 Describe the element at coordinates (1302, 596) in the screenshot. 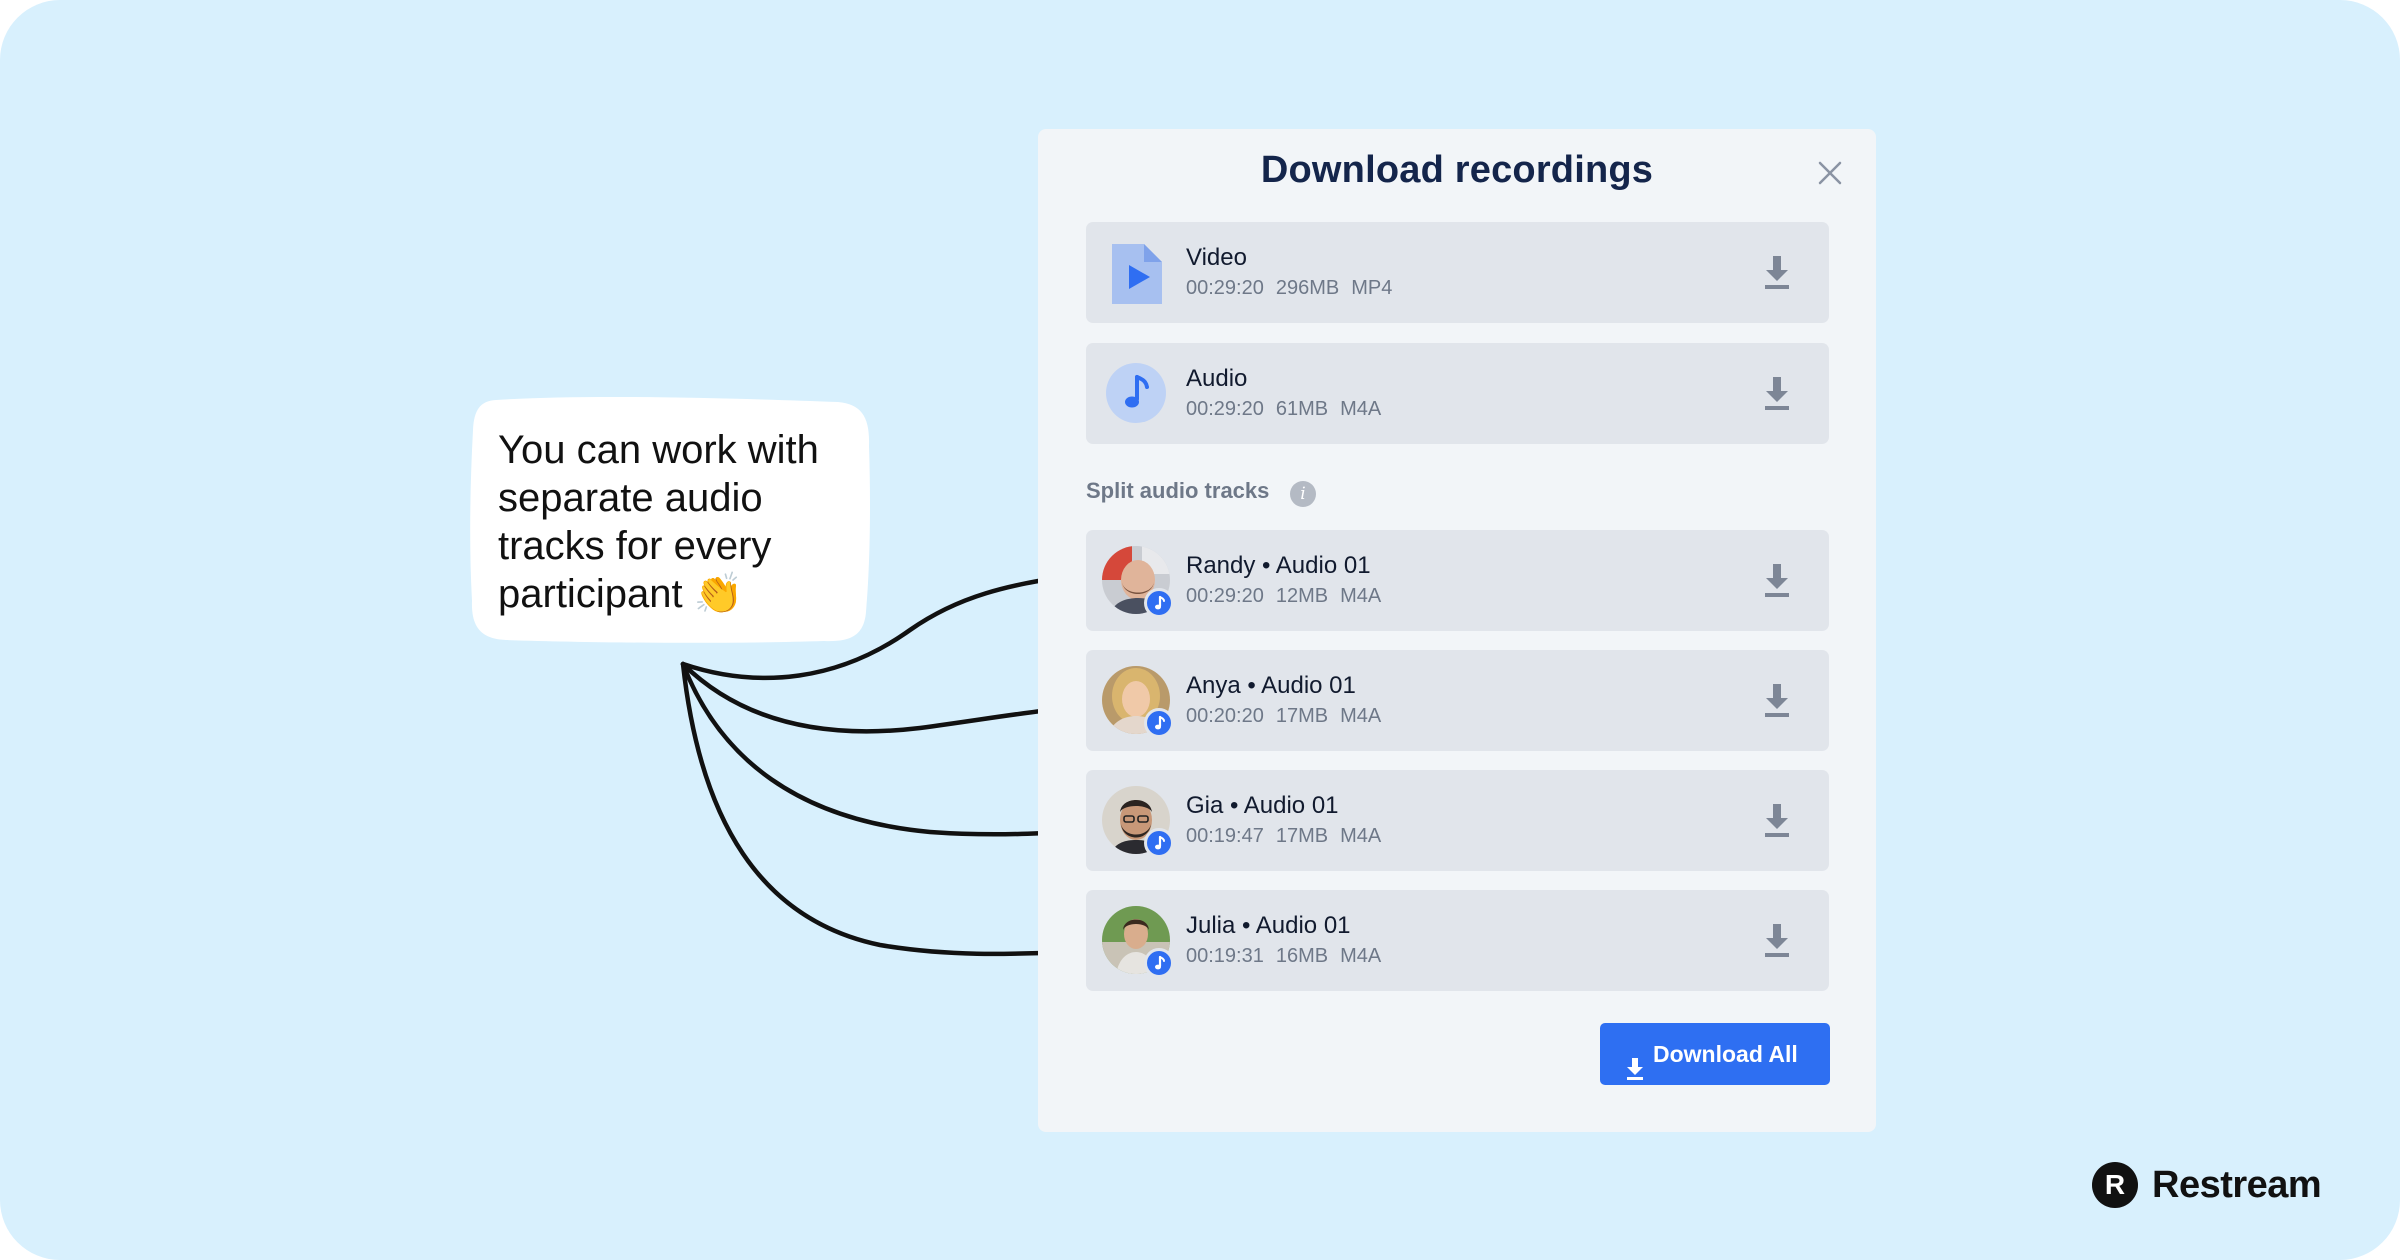

I see `file-size: 12MB` at that location.